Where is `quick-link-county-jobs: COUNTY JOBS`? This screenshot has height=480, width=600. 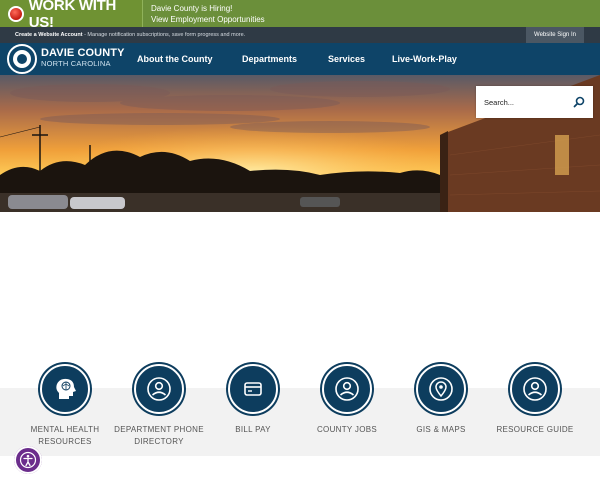
quick-link-county-jobs: COUNTY JOBS is located at coordinates (347, 400).